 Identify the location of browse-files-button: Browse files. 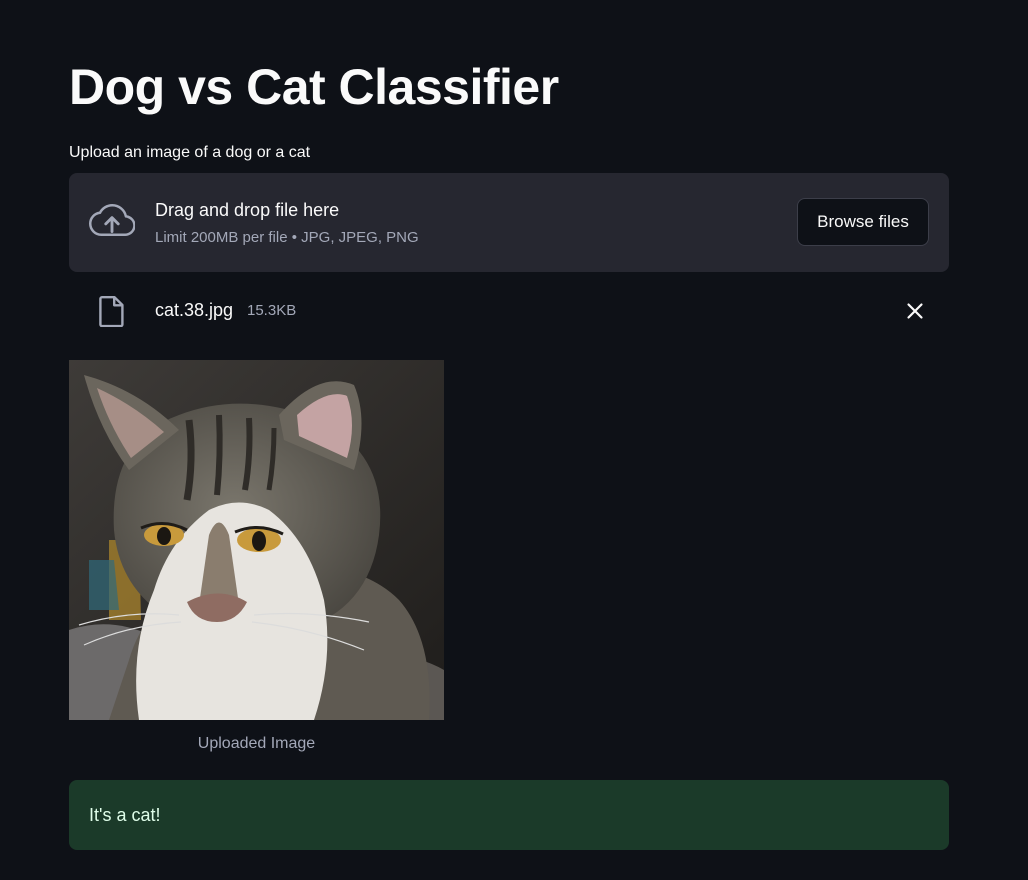
(863, 222).